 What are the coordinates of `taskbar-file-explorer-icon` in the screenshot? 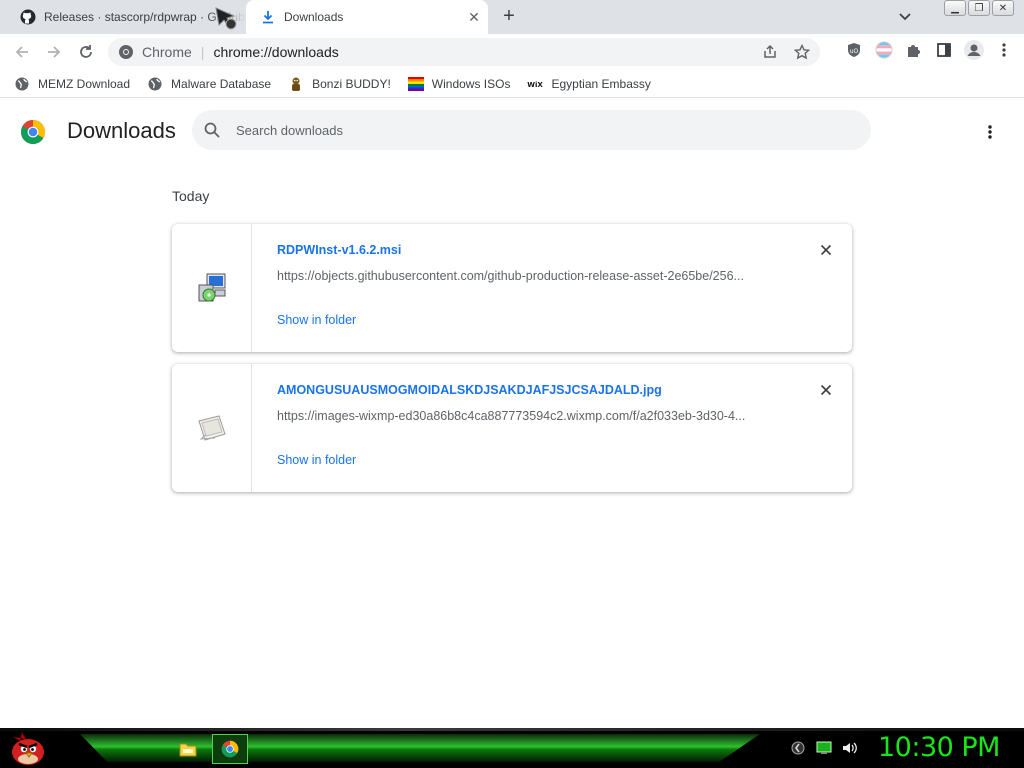 It's located at (188, 749).